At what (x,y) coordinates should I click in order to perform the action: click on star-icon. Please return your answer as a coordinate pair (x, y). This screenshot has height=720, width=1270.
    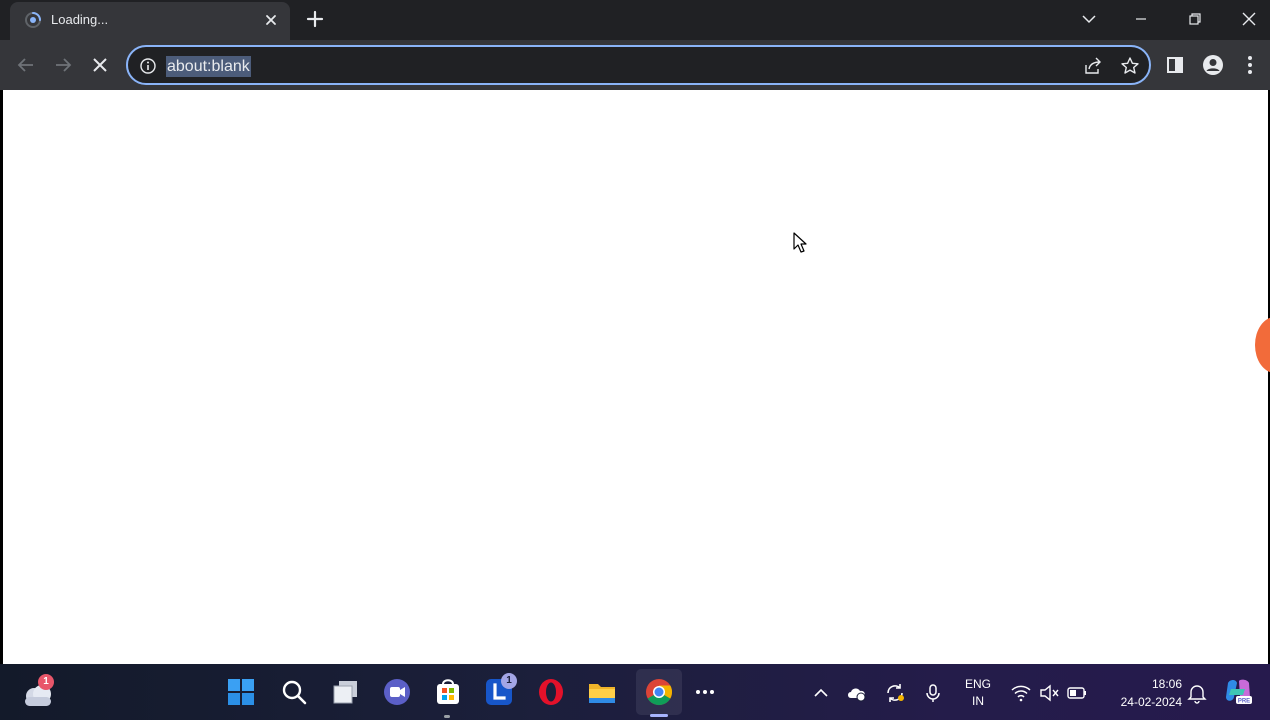
    Looking at the image, I should click on (1130, 66).